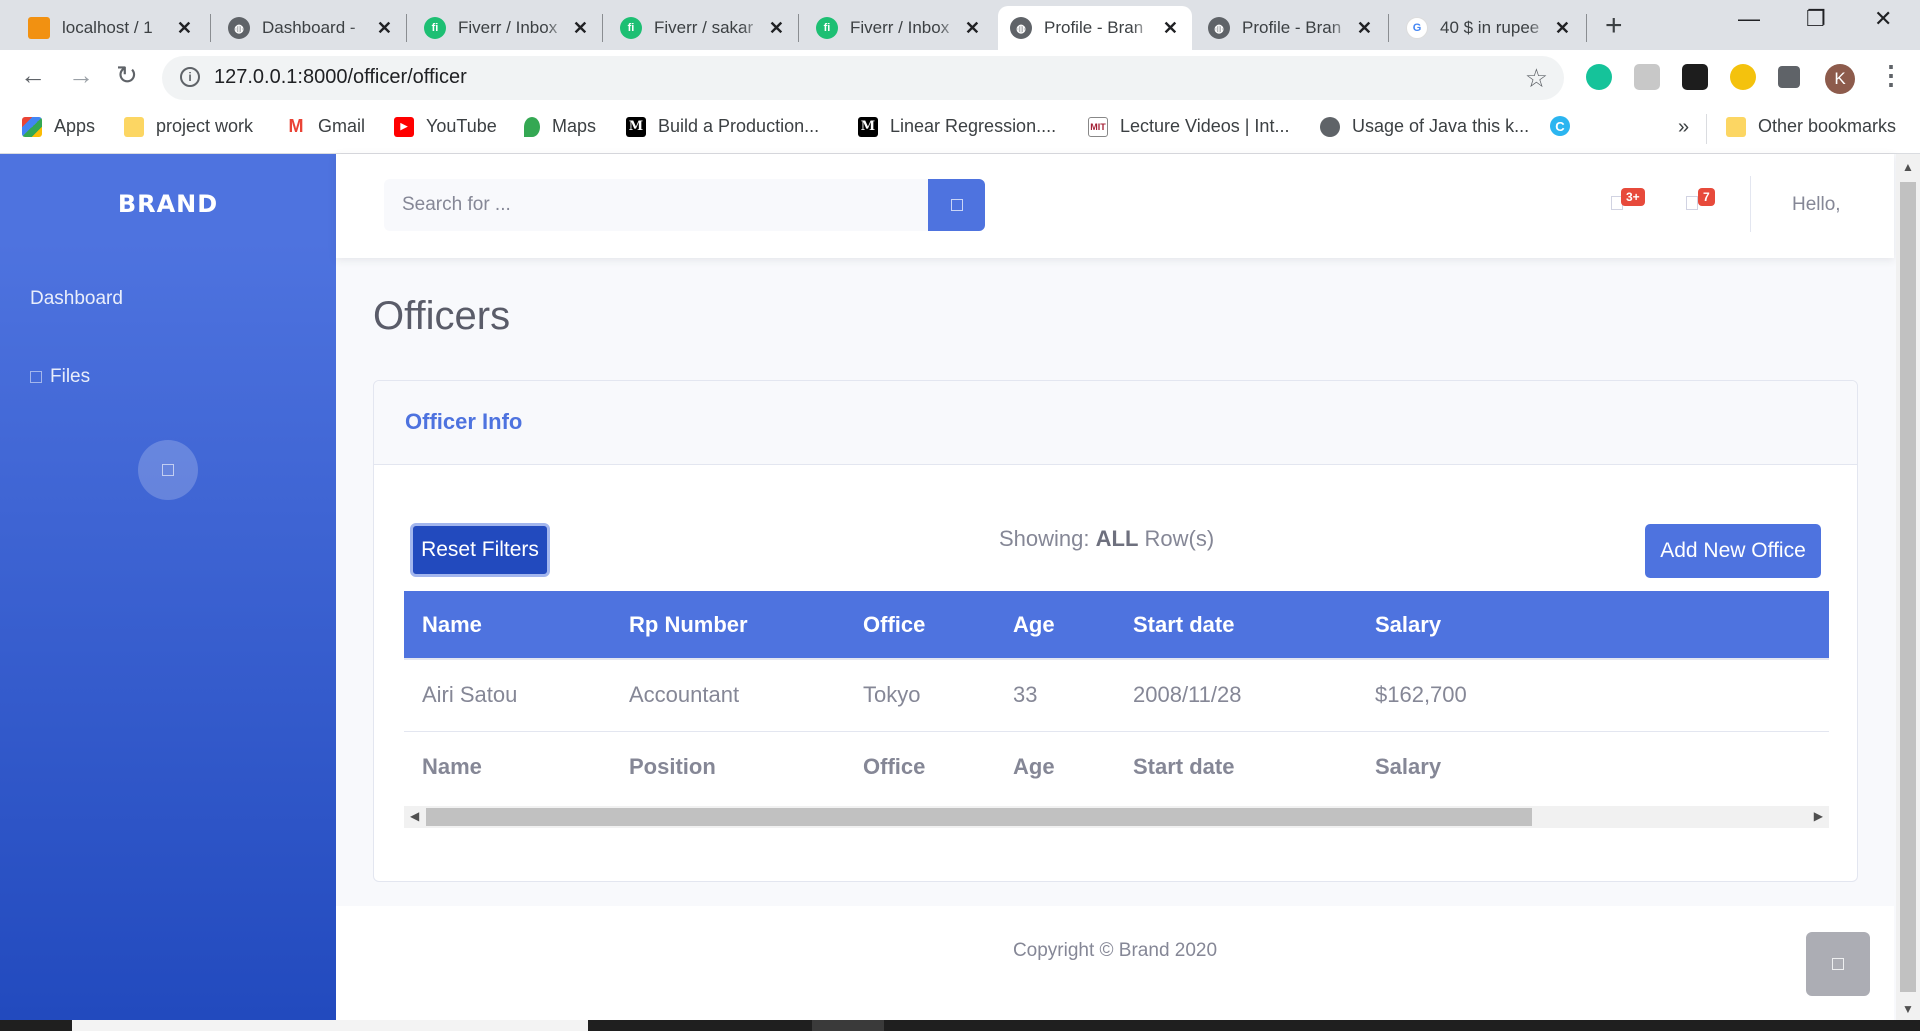 This screenshot has height=1031, width=1920. I want to click on table-horizontal-scrollbar: ◀ ▶, so click(1116, 817).